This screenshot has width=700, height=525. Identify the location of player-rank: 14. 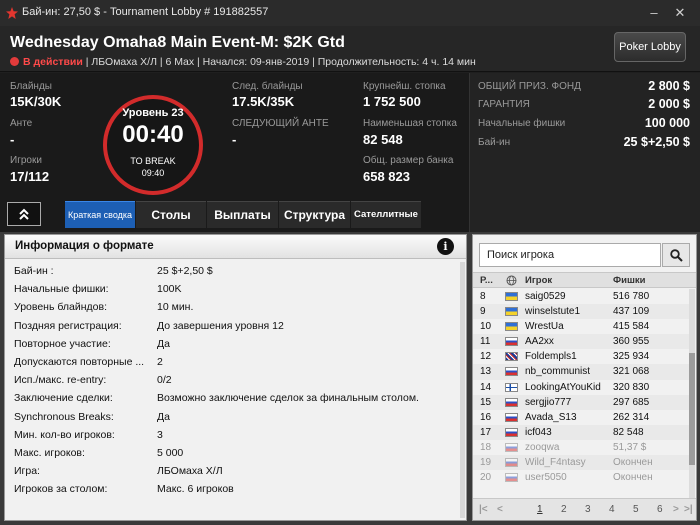
(486, 387).